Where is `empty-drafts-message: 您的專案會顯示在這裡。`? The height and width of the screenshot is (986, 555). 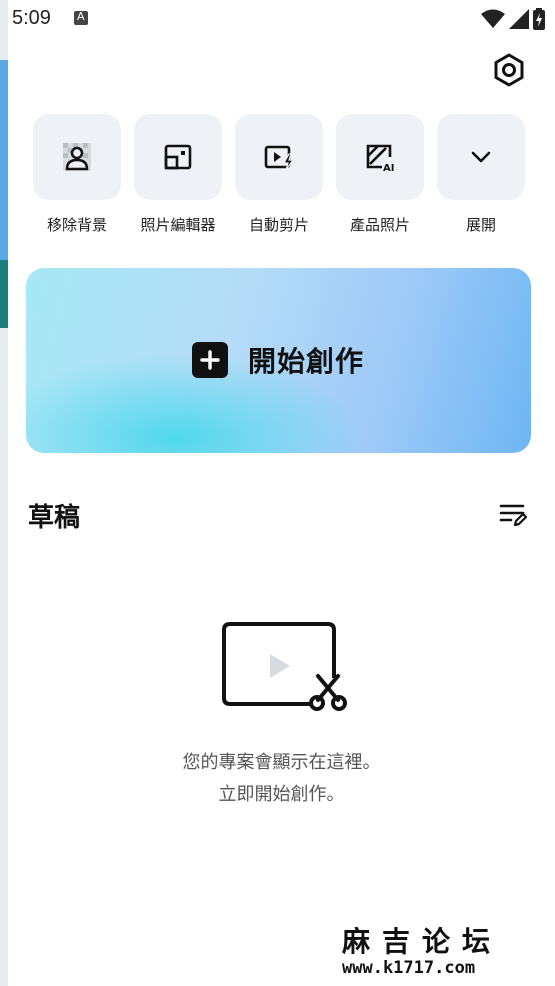 empty-drafts-message: 您的專案會顯示在這裡。 is located at coordinates (281, 762).